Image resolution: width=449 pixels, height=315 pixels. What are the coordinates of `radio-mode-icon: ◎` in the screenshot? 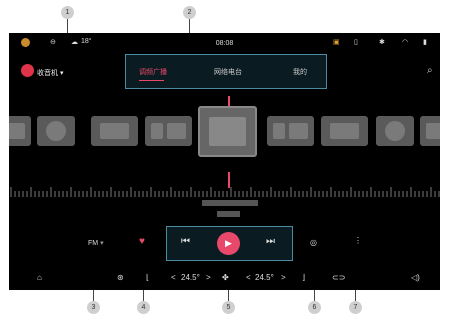 It's located at (313, 242).